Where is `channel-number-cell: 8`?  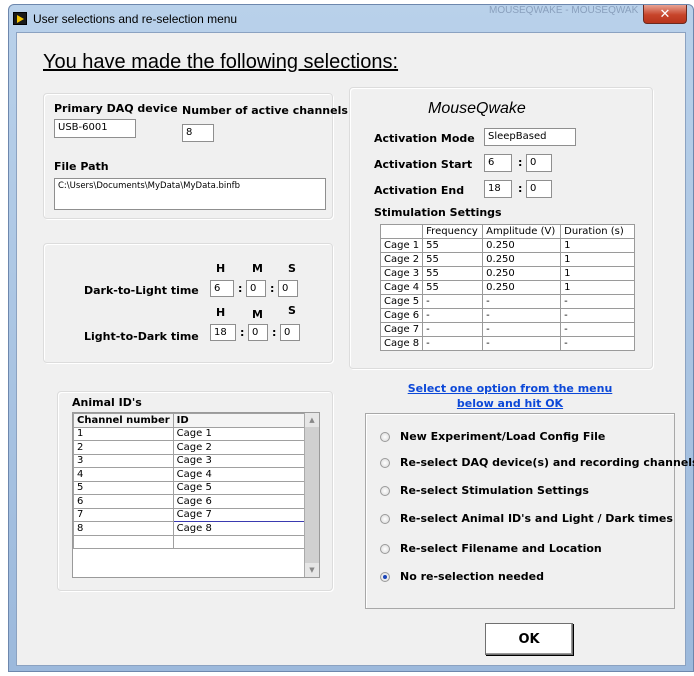 channel-number-cell: 8 is located at coordinates (123, 528).